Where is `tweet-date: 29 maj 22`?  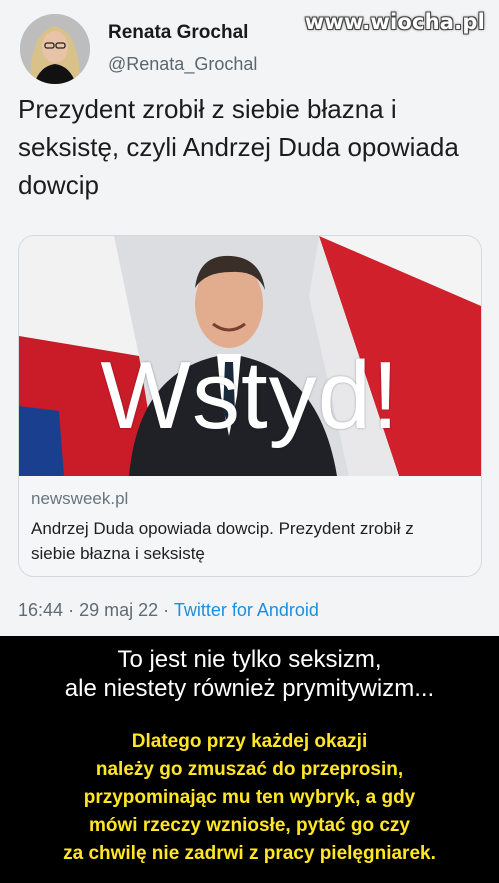
tweet-date: 29 maj 22 is located at coordinates (119, 610).